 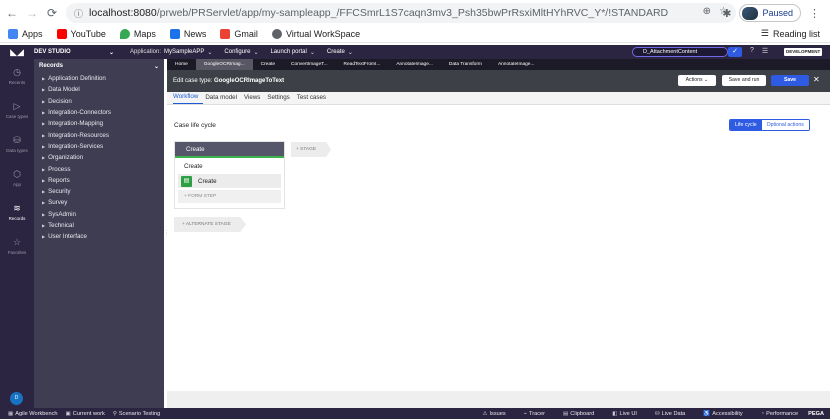 What do you see at coordinates (52, 51) in the screenshot?
I see `studio-label: DEV STUDIO` at bounding box center [52, 51].